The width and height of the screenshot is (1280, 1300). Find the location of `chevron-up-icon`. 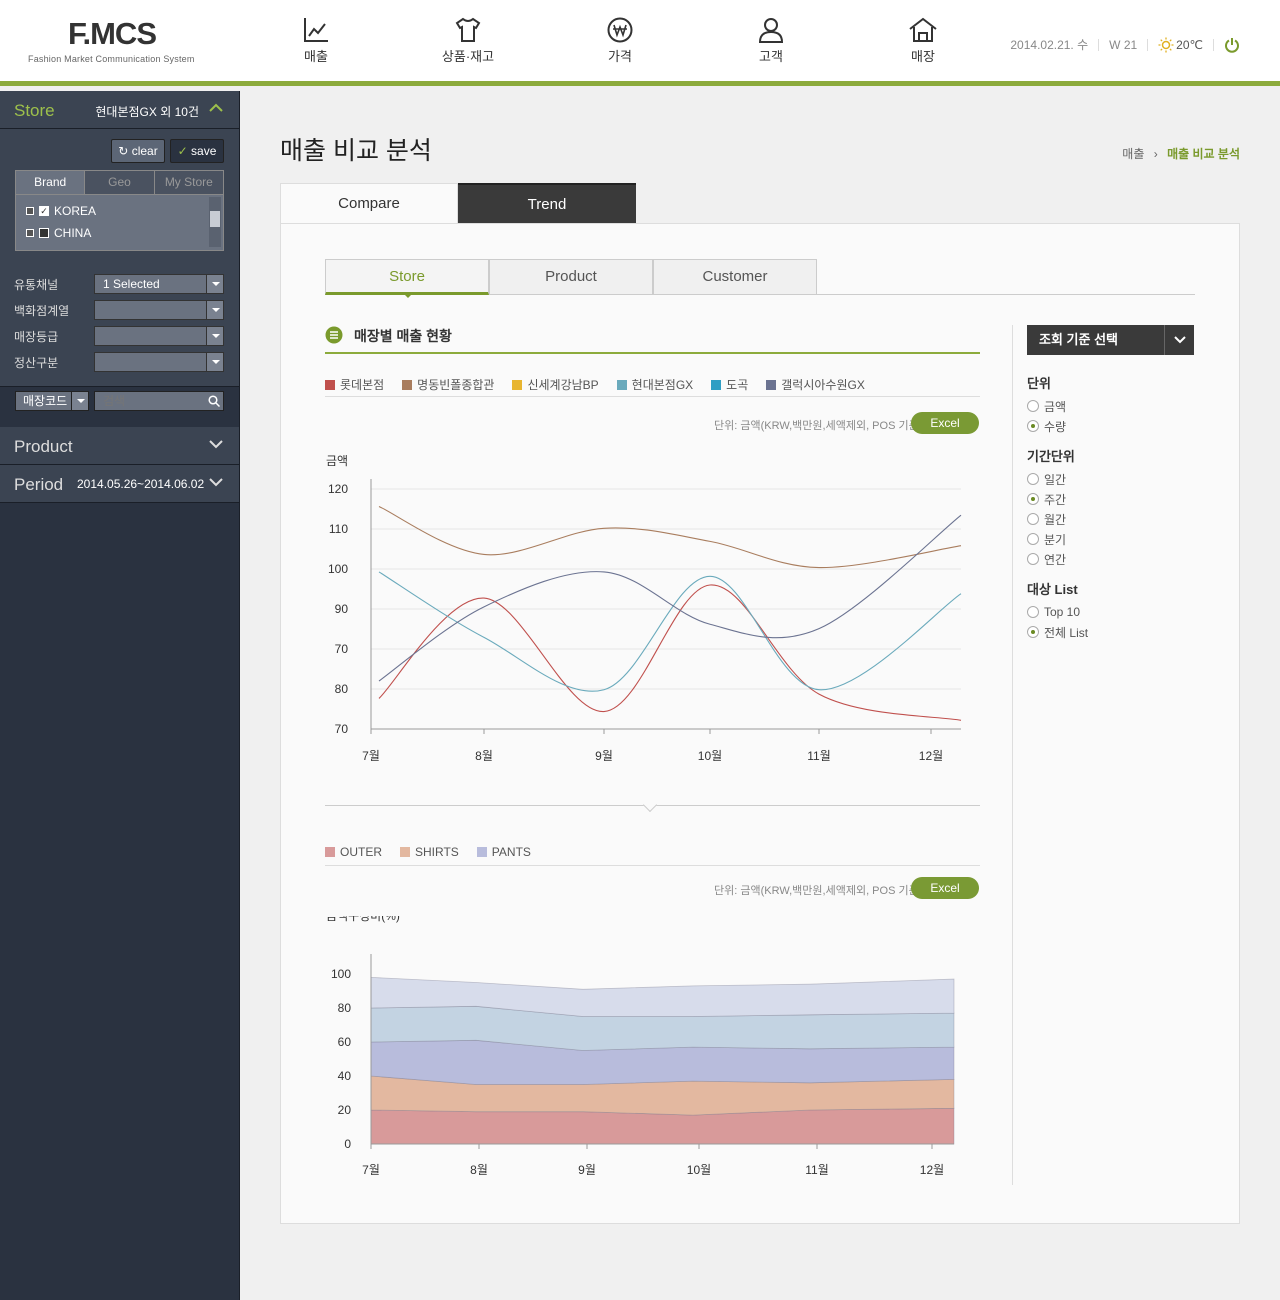

chevron-up-icon is located at coordinates (216, 108).